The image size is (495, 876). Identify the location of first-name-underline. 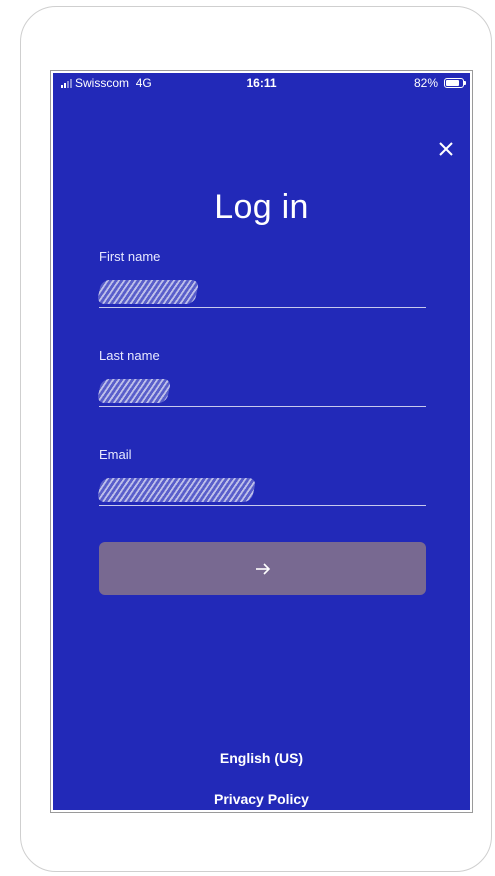
(262, 307).